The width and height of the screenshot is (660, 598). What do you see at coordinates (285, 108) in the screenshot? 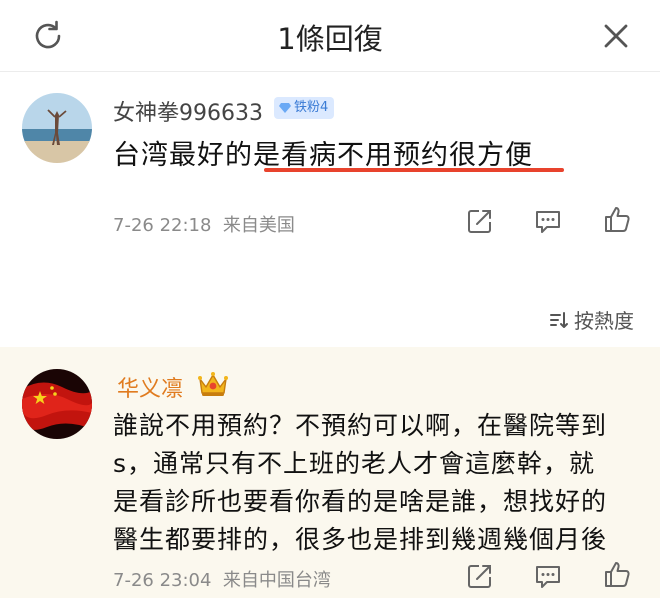
I see `diamond-icon` at bounding box center [285, 108].